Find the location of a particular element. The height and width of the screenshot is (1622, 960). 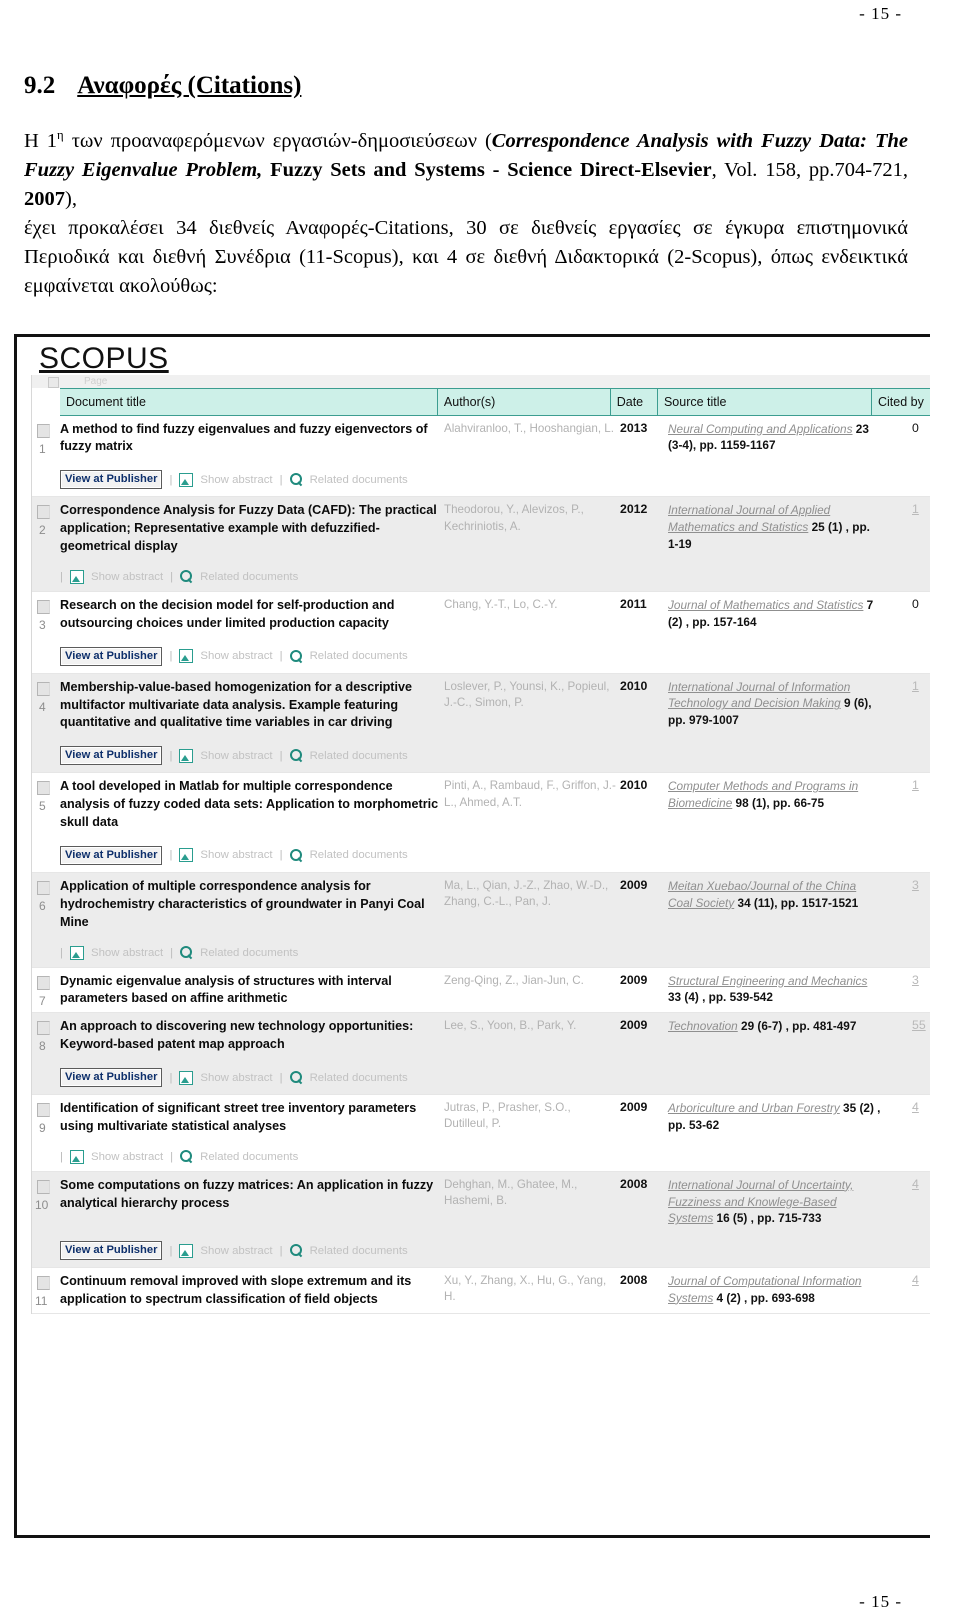

para1-seg-a: Η 1 is located at coordinates (41, 140).